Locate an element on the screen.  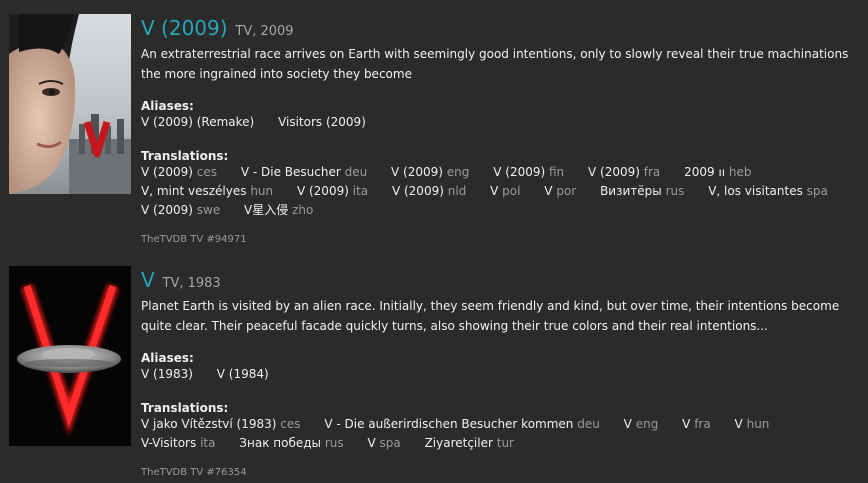
translation-item: V - Die Besucher deu is located at coordinates (304, 172).